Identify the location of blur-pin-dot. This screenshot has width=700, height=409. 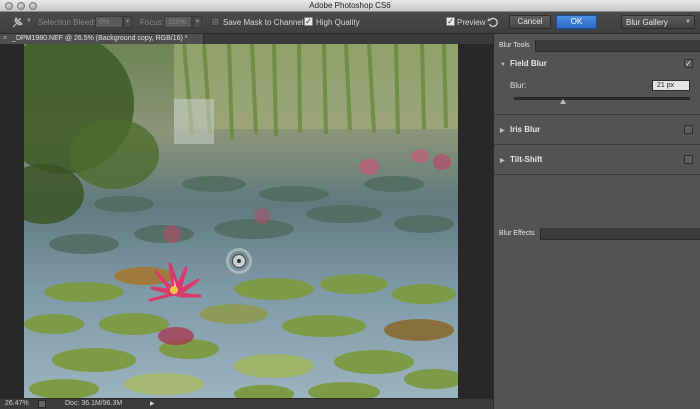
(239, 261).